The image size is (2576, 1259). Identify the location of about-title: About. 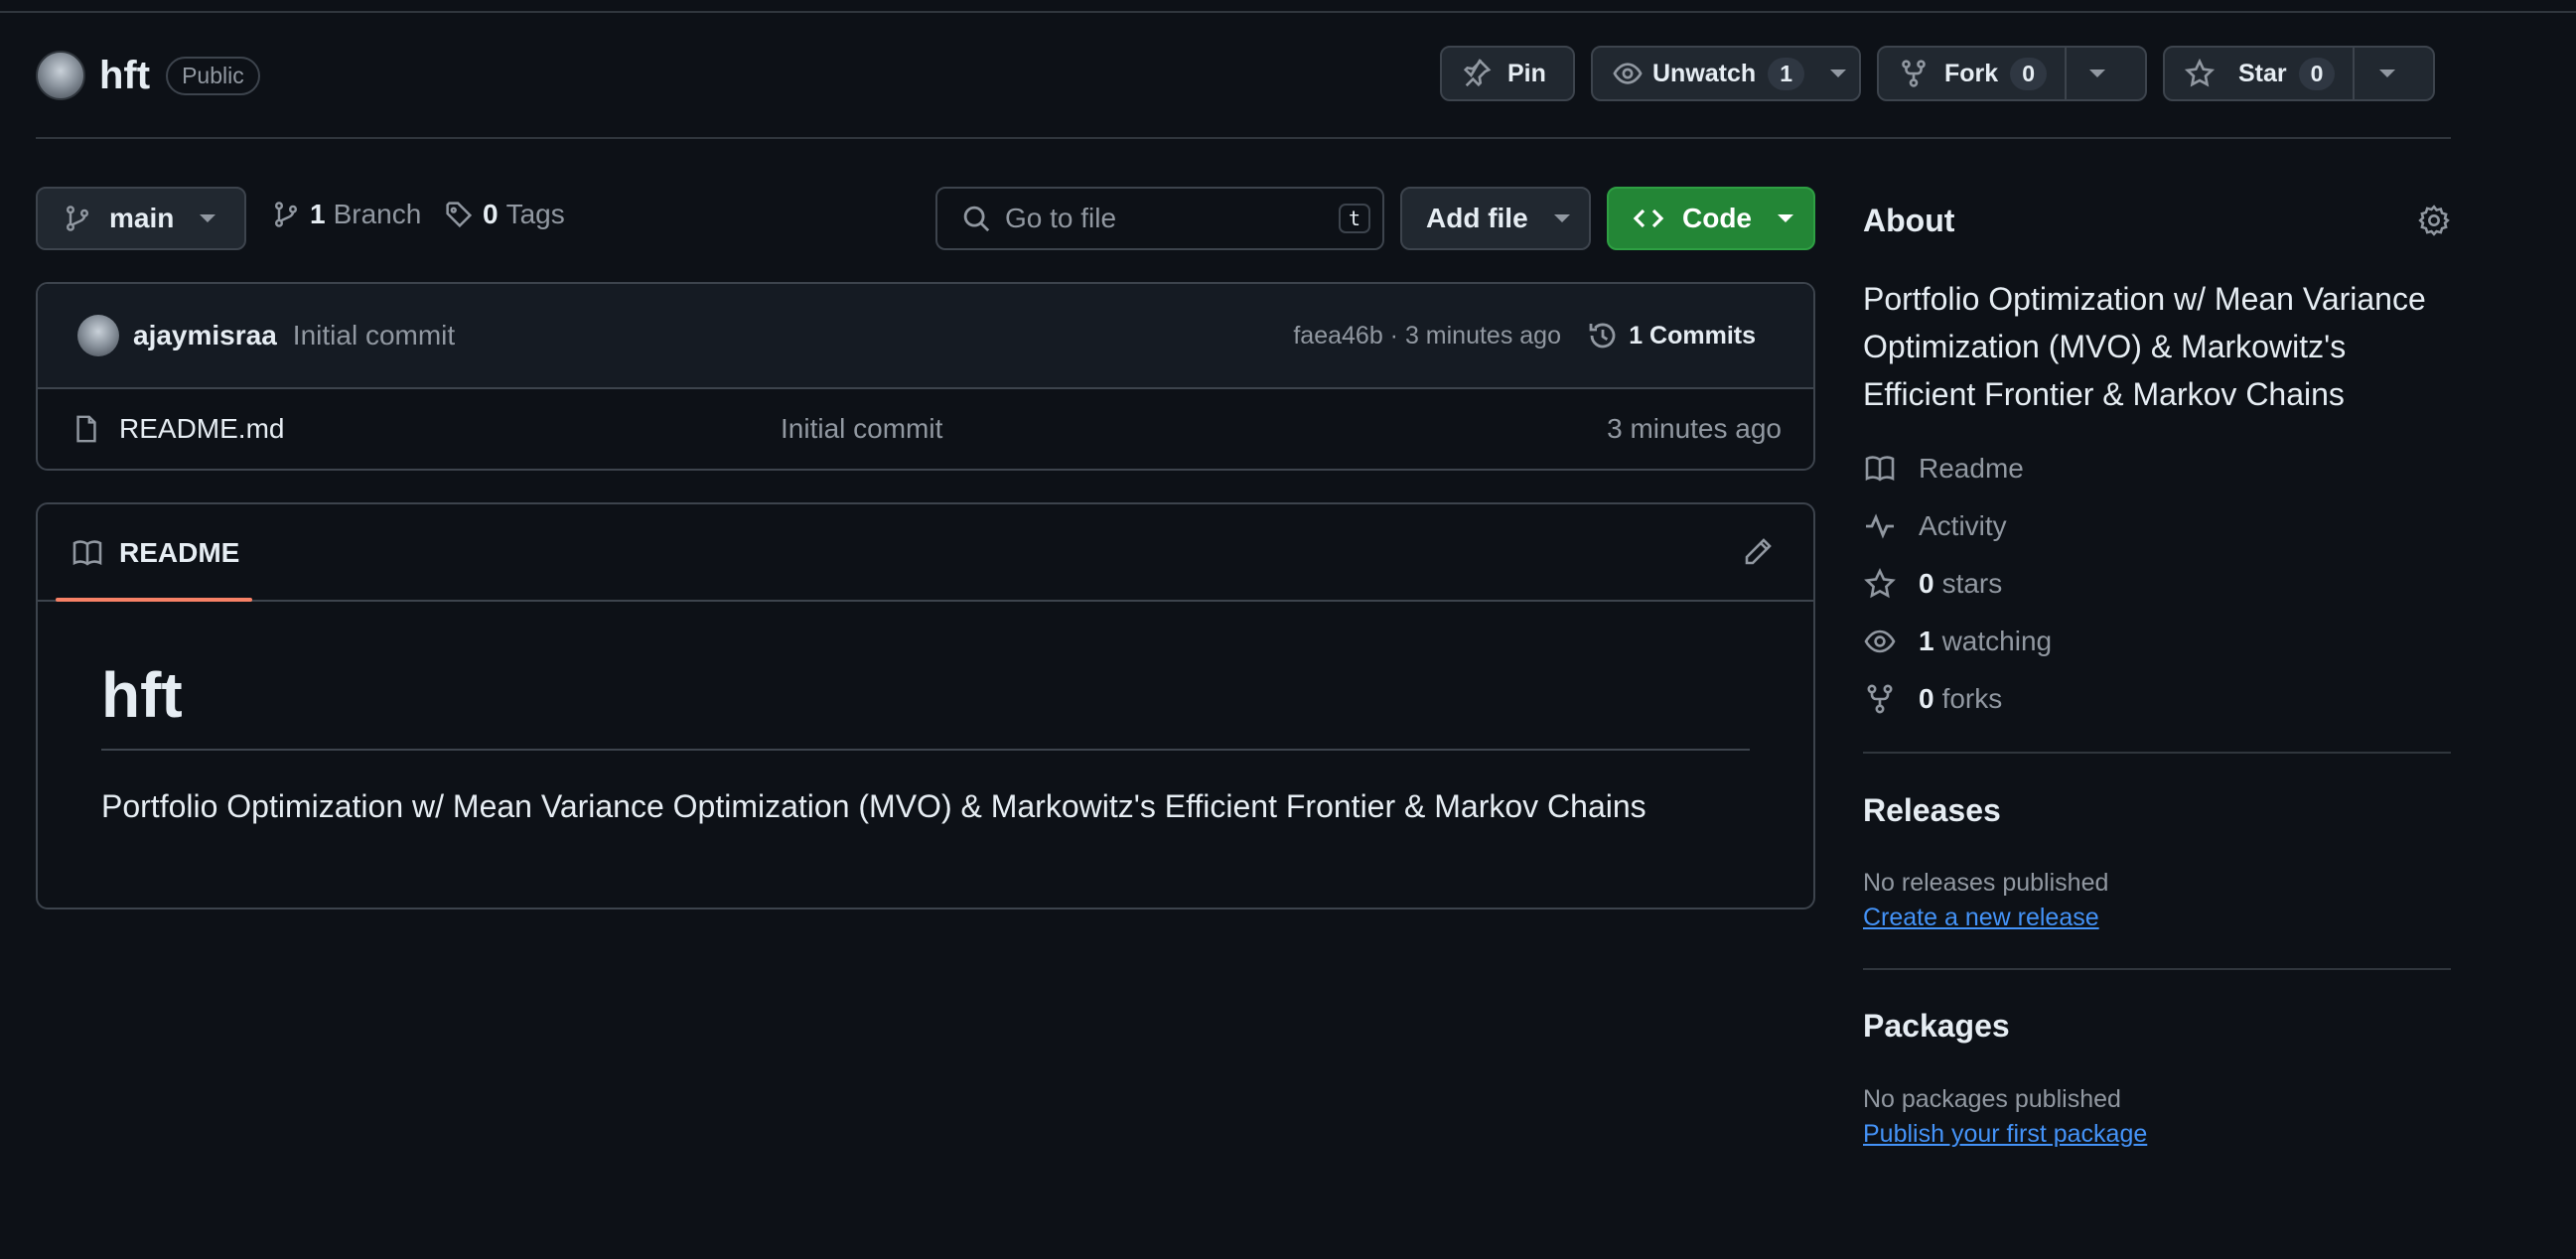
(1909, 220).